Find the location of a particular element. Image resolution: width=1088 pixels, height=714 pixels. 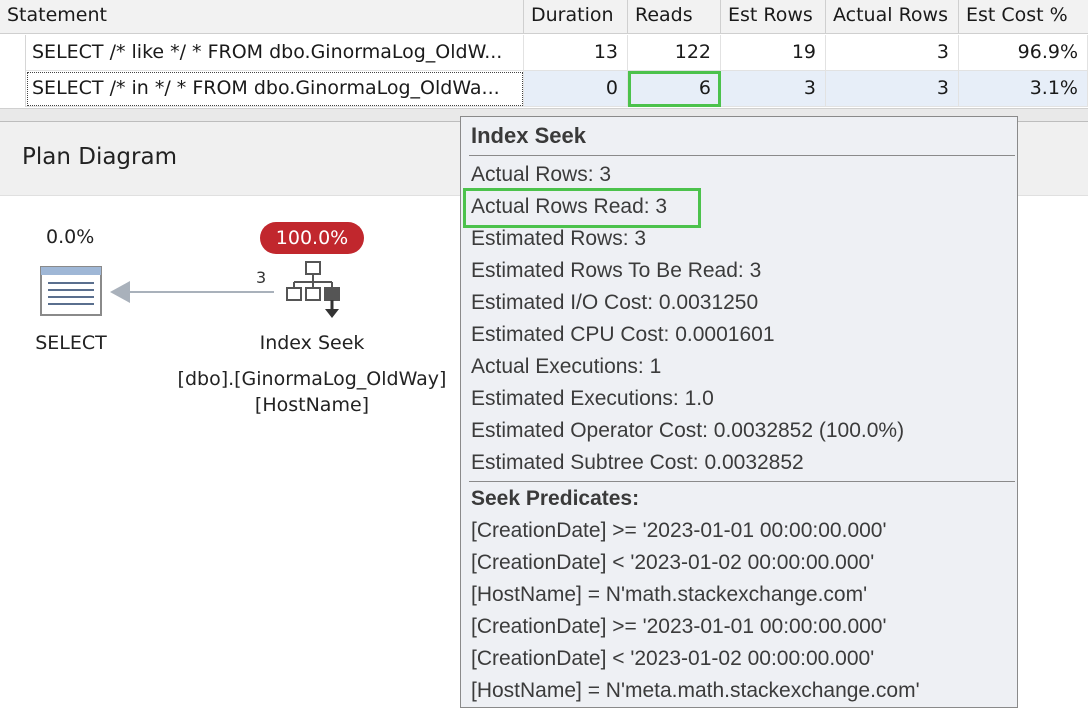

select-cost-label: 0.0% is located at coordinates (70, 237).